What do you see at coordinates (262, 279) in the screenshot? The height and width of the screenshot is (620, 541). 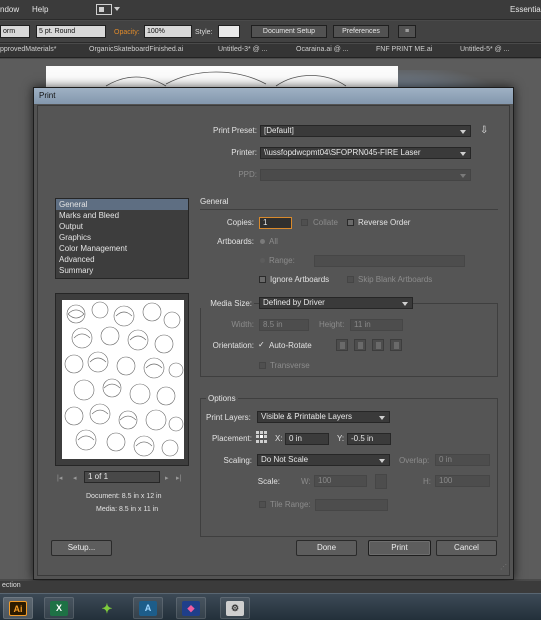 I see `ignore-artboards-checkbox` at bounding box center [262, 279].